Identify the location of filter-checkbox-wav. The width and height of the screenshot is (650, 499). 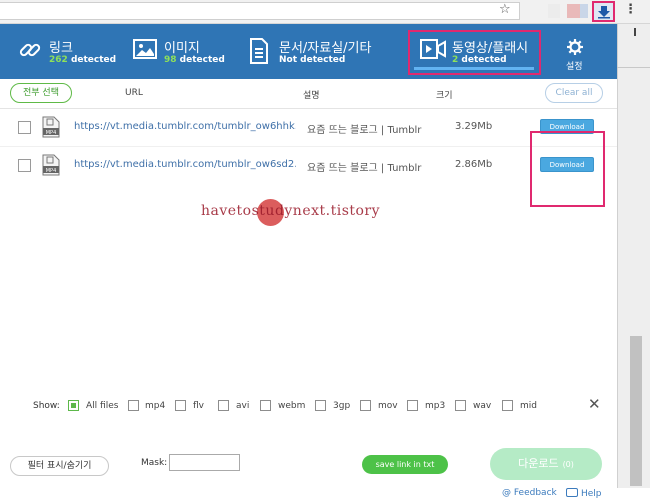
(460, 405).